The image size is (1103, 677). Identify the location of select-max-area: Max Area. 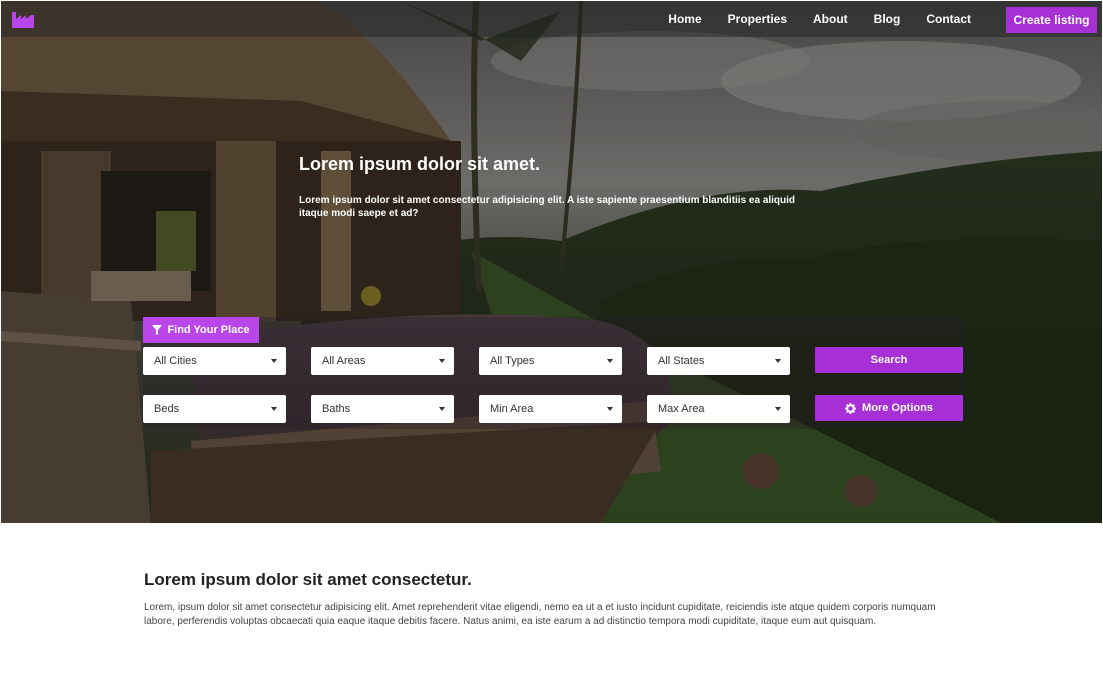
(718, 409).